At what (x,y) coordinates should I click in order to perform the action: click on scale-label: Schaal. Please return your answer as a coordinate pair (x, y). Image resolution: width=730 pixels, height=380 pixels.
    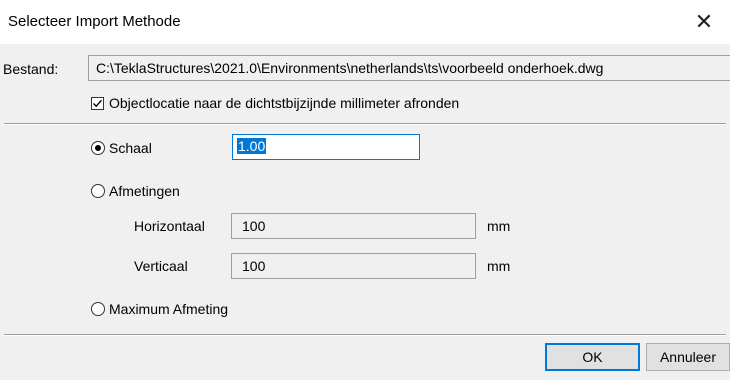
    Looking at the image, I should click on (130, 148).